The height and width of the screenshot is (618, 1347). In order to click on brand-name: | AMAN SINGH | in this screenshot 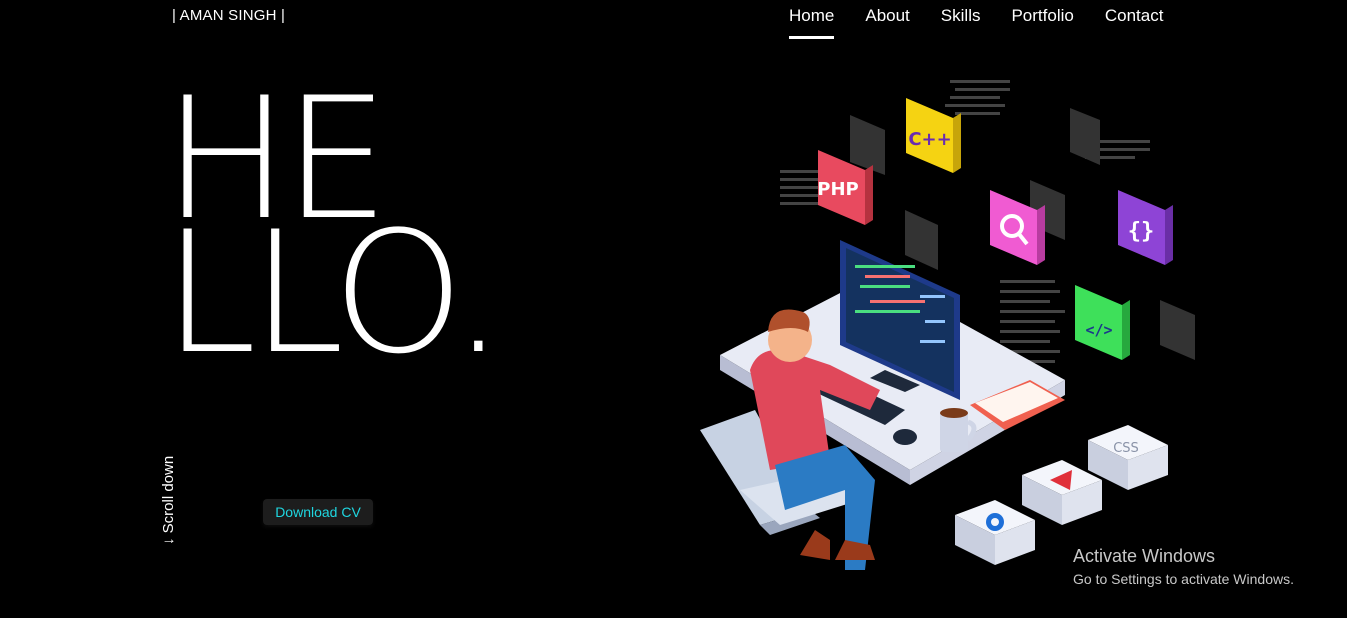, I will do `click(229, 15)`.